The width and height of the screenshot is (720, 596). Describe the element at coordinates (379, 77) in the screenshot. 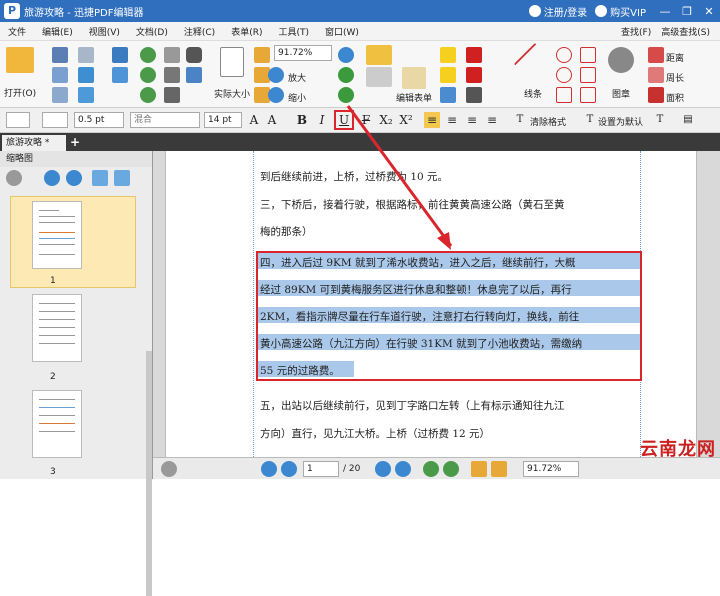

I see `form-icon` at that location.